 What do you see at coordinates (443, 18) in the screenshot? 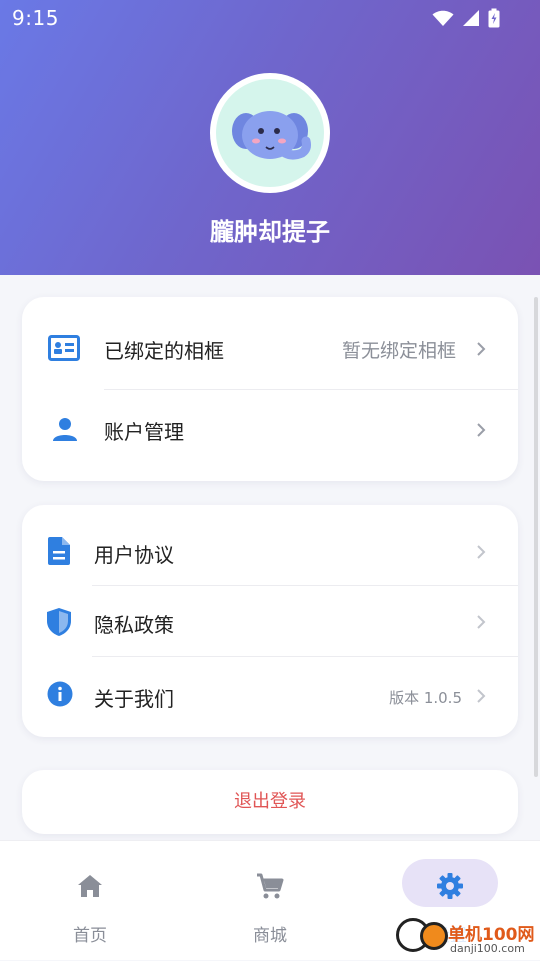
I see `wifi-icon` at bounding box center [443, 18].